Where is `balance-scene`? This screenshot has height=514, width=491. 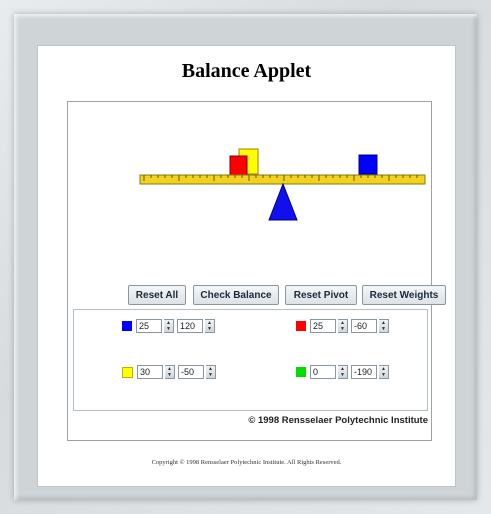
balance-scene is located at coordinates (282, 184).